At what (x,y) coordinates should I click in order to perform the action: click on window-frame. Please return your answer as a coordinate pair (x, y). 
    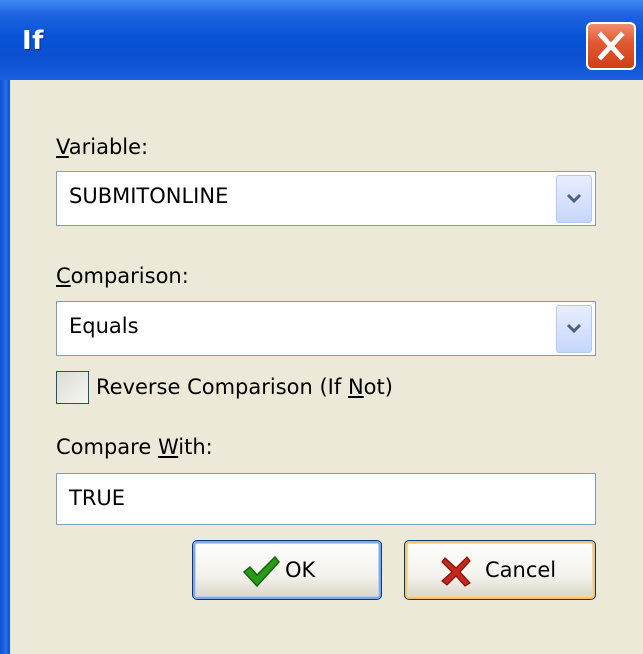
    Looking at the image, I should click on (5, 367).